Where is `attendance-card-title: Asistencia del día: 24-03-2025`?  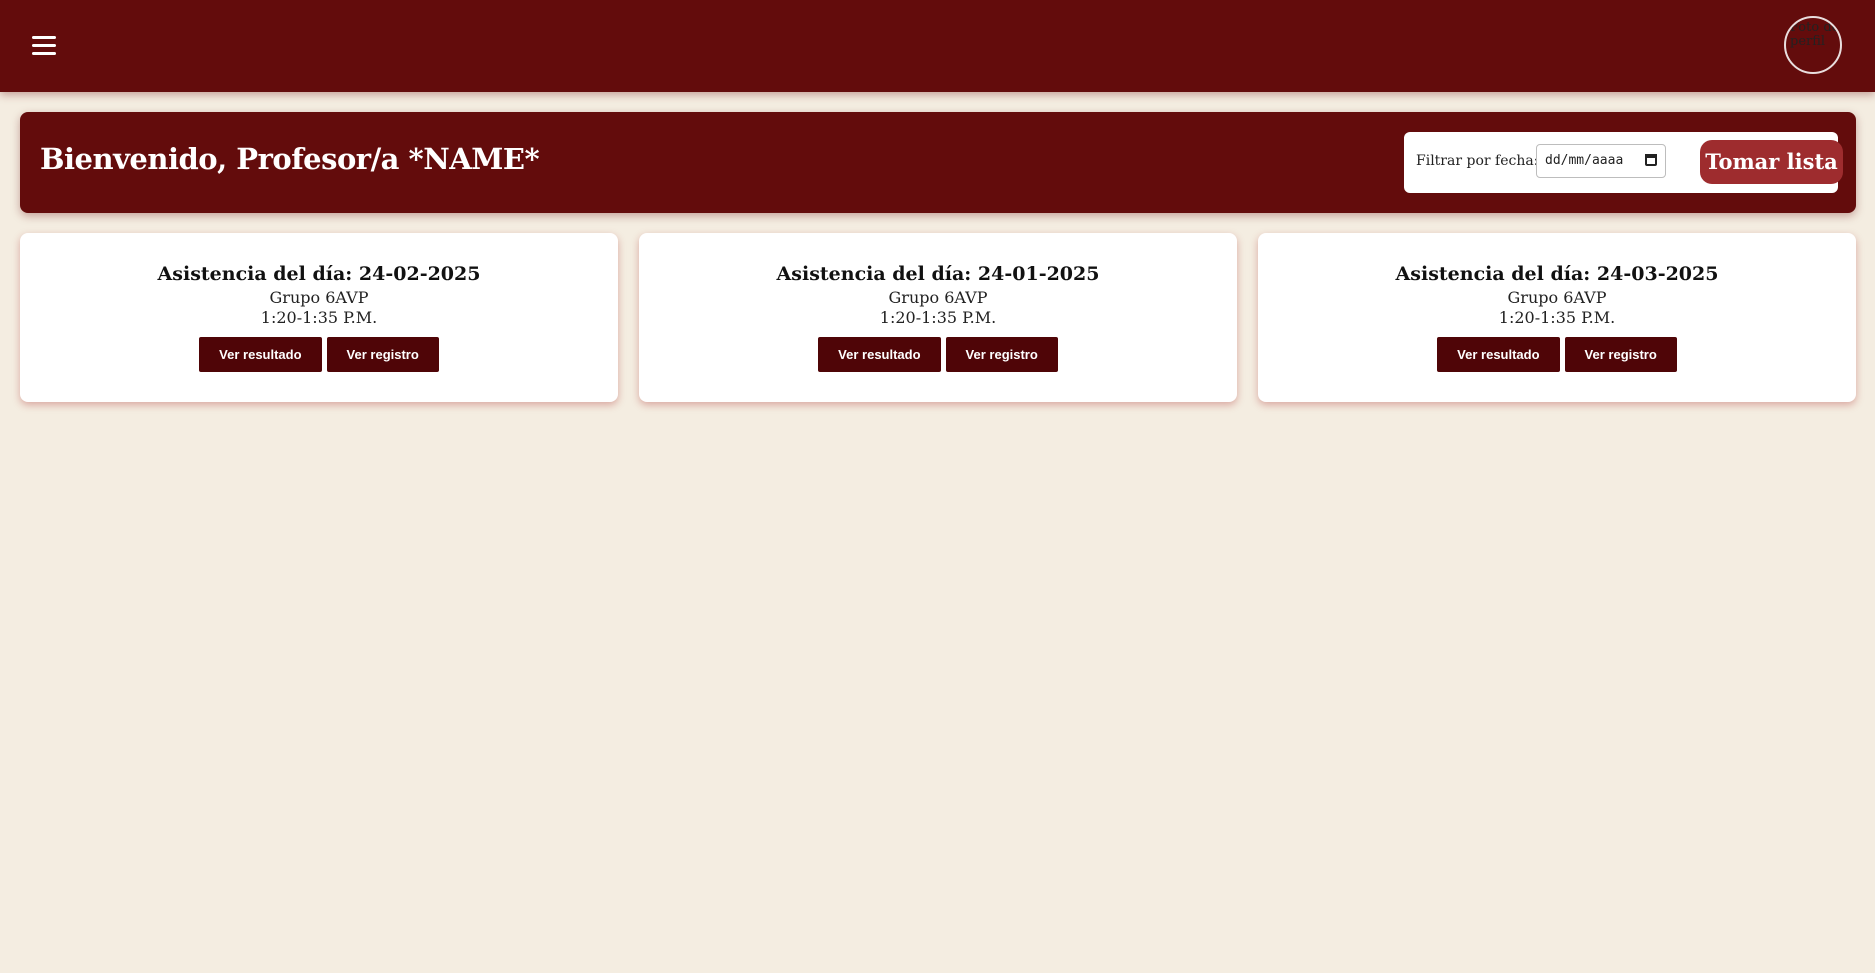 attendance-card-title: Asistencia del día: 24-03-2025 is located at coordinates (1557, 274).